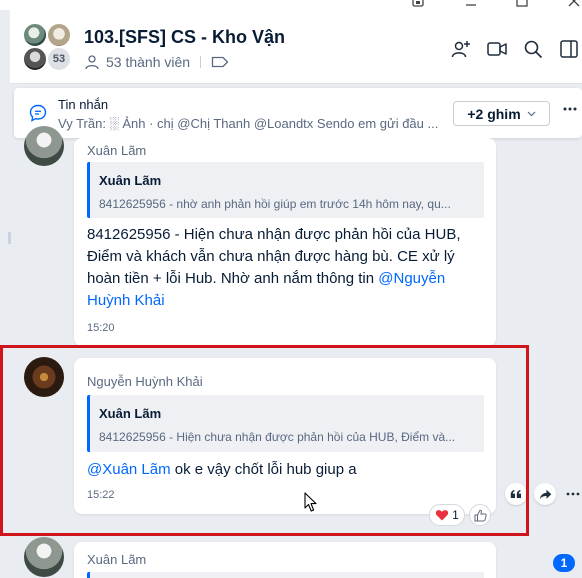  I want to click on window-pin-icon, so click(418, 4).